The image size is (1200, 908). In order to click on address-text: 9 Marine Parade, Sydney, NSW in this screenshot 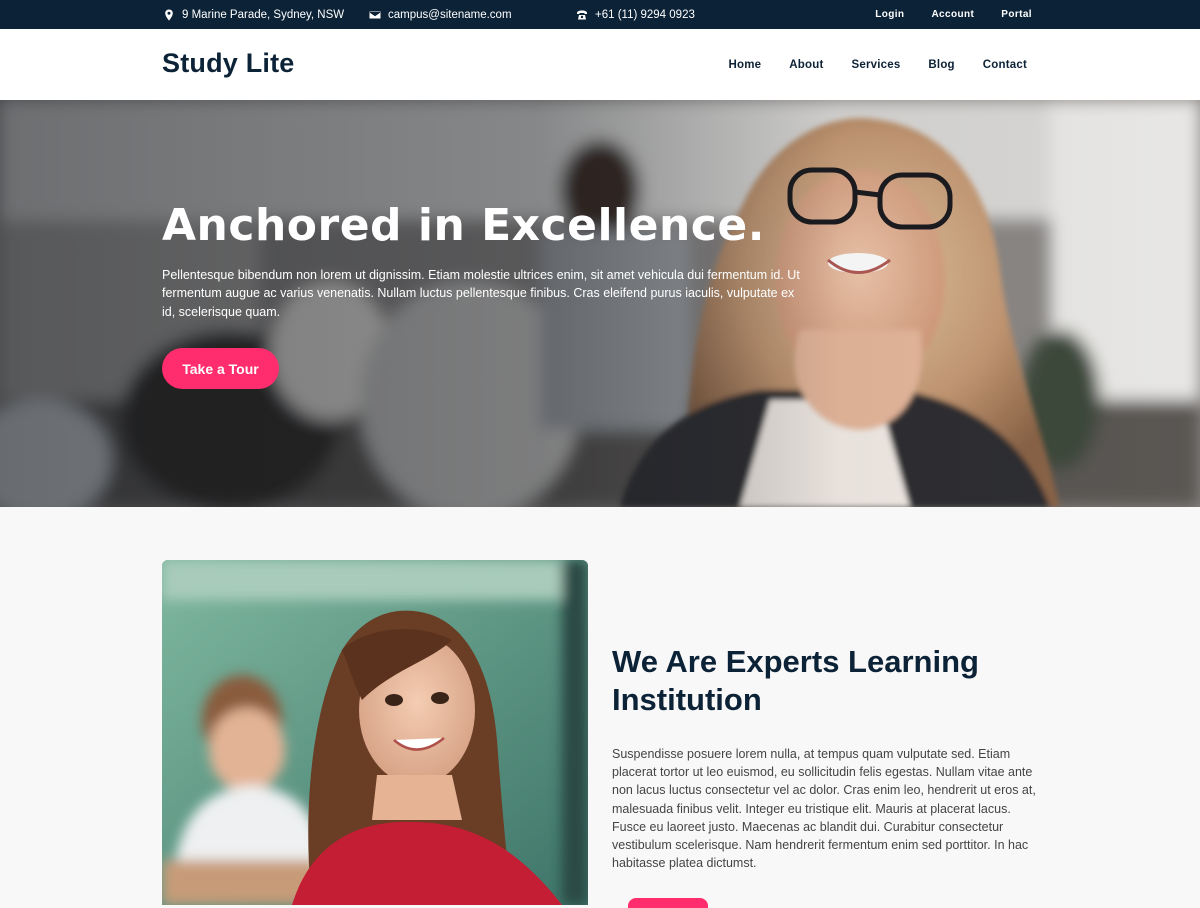, I will do `click(263, 14)`.